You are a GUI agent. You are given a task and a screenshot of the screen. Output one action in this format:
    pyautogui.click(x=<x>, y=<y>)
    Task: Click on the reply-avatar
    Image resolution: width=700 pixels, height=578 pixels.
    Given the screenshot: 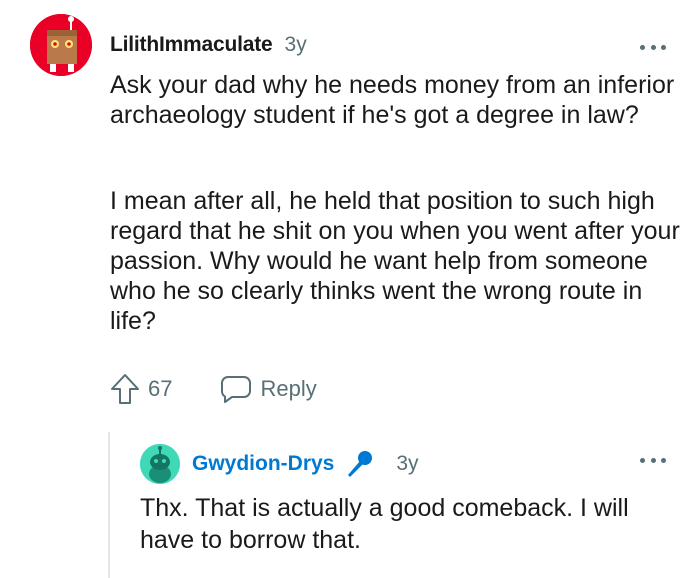 What is the action you would take?
    pyautogui.click(x=160, y=464)
    